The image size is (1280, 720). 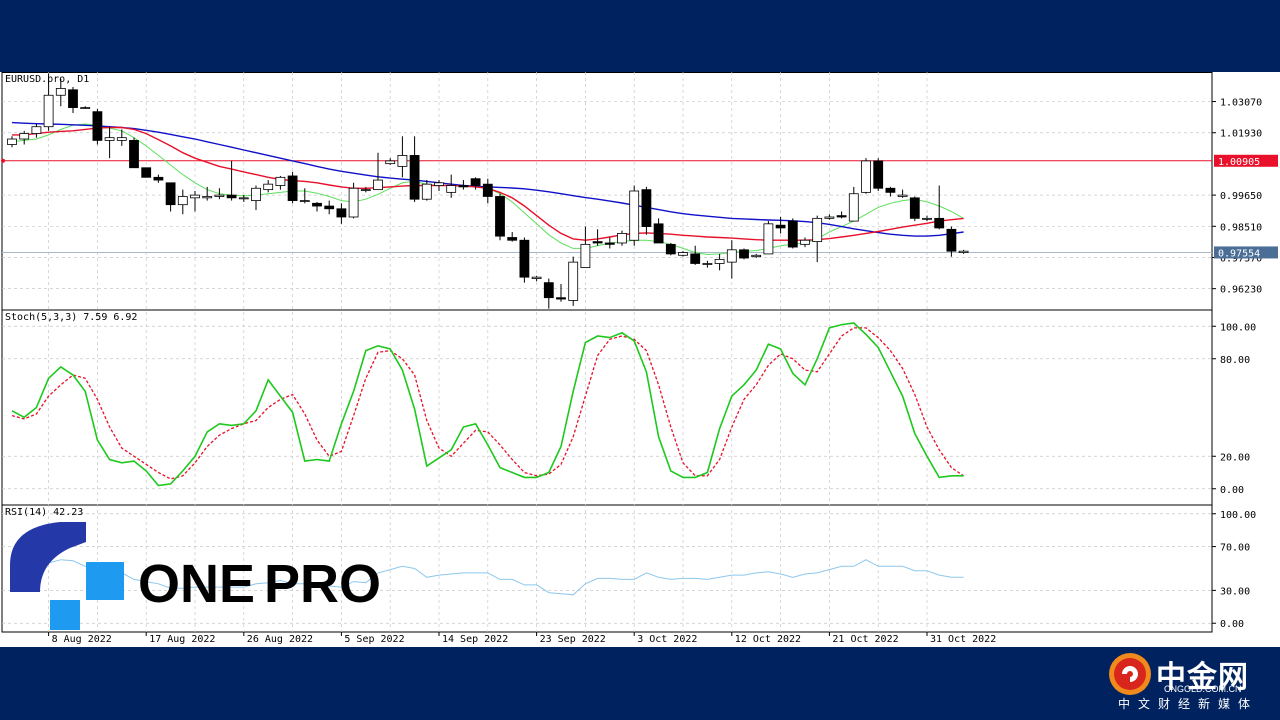 I want to click on time-tick-label: 3 Oct 2022, so click(x=667, y=639).